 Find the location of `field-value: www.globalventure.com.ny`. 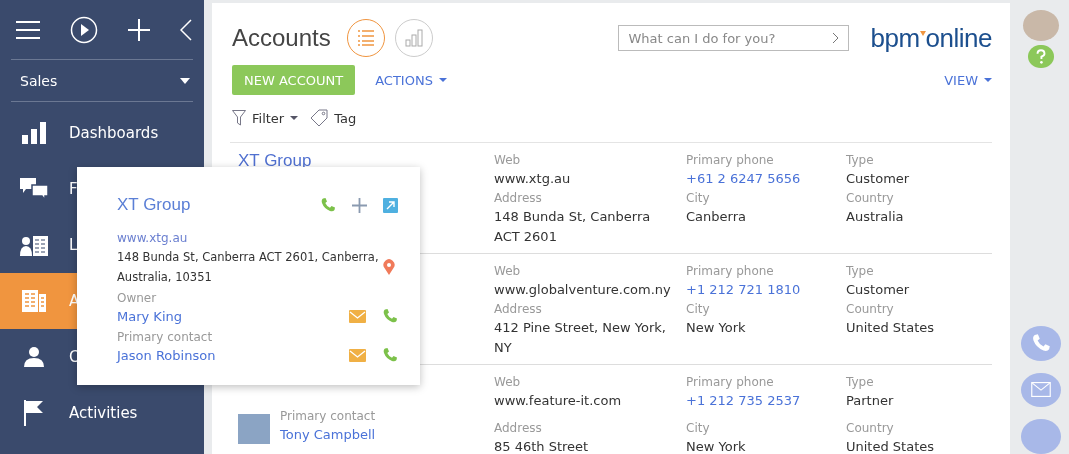

field-value: www.globalventure.com.ny is located at coordinates (583, 290).